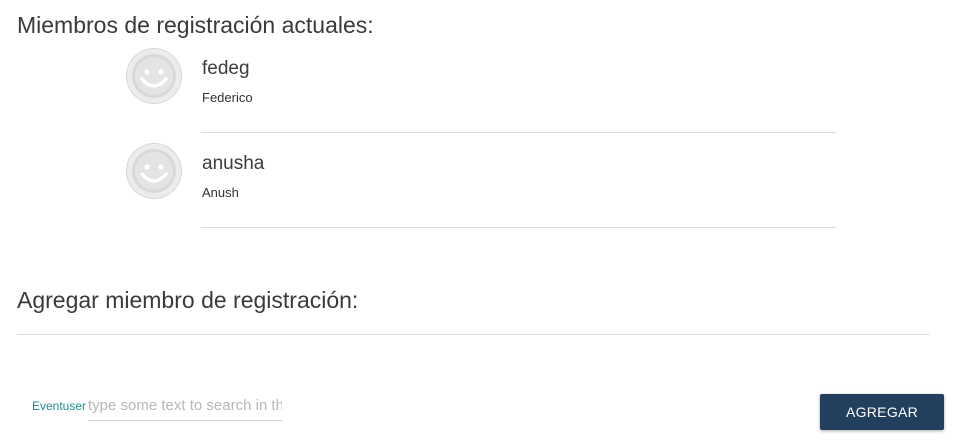 Image resolution: width=964 pixels, height=444 pixels. Describe the element at coordinates (481, 90) in the screenshot. I see `member-list-item: fedeg Federico` at that location.